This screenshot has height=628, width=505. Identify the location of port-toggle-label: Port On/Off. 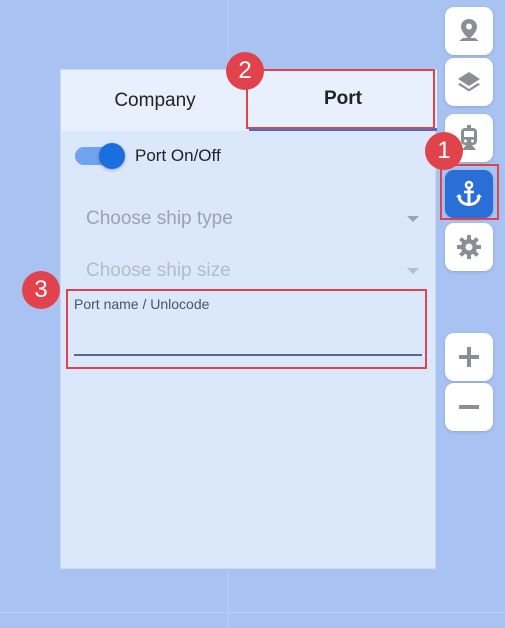
(178, 155).